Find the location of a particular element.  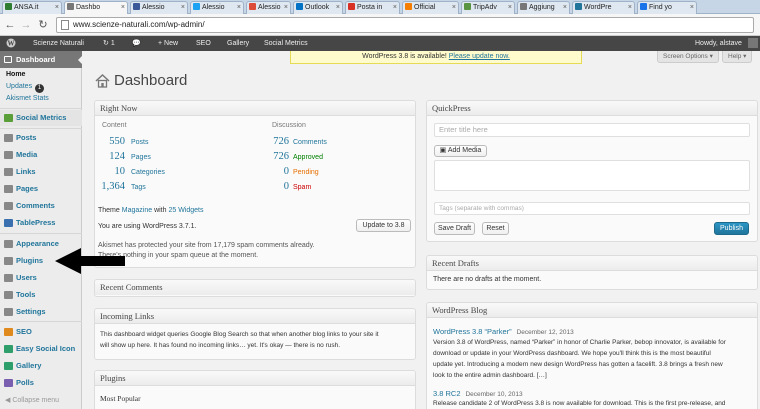

adminbar-social-metrics: Social Metrics is located at coordinates (286, 43).